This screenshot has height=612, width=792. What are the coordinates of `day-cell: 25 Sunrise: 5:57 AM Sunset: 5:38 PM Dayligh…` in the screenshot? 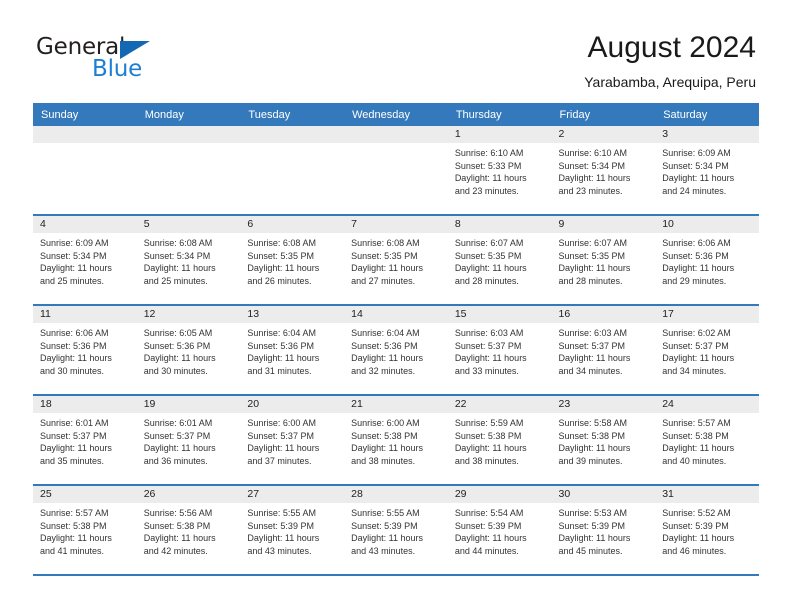 It's located at (85, 530).